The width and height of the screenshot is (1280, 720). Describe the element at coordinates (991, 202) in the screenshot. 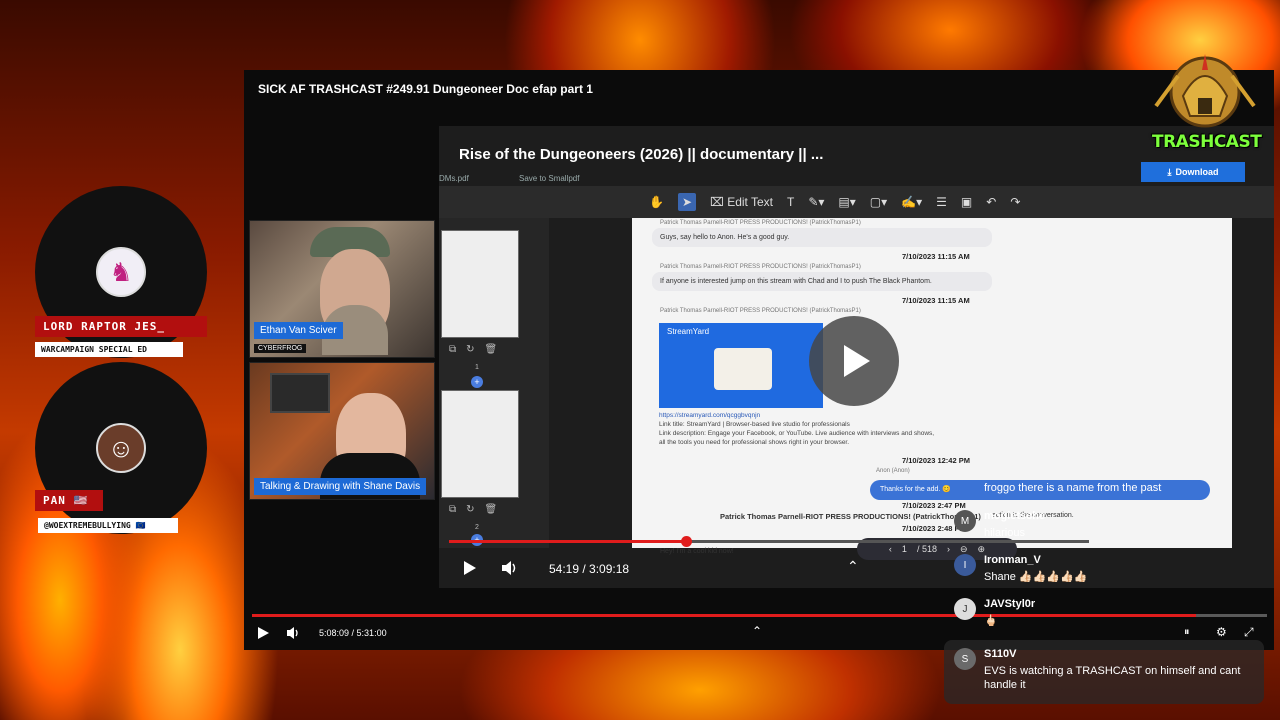

I see `undo-icon: ↶` at that location.